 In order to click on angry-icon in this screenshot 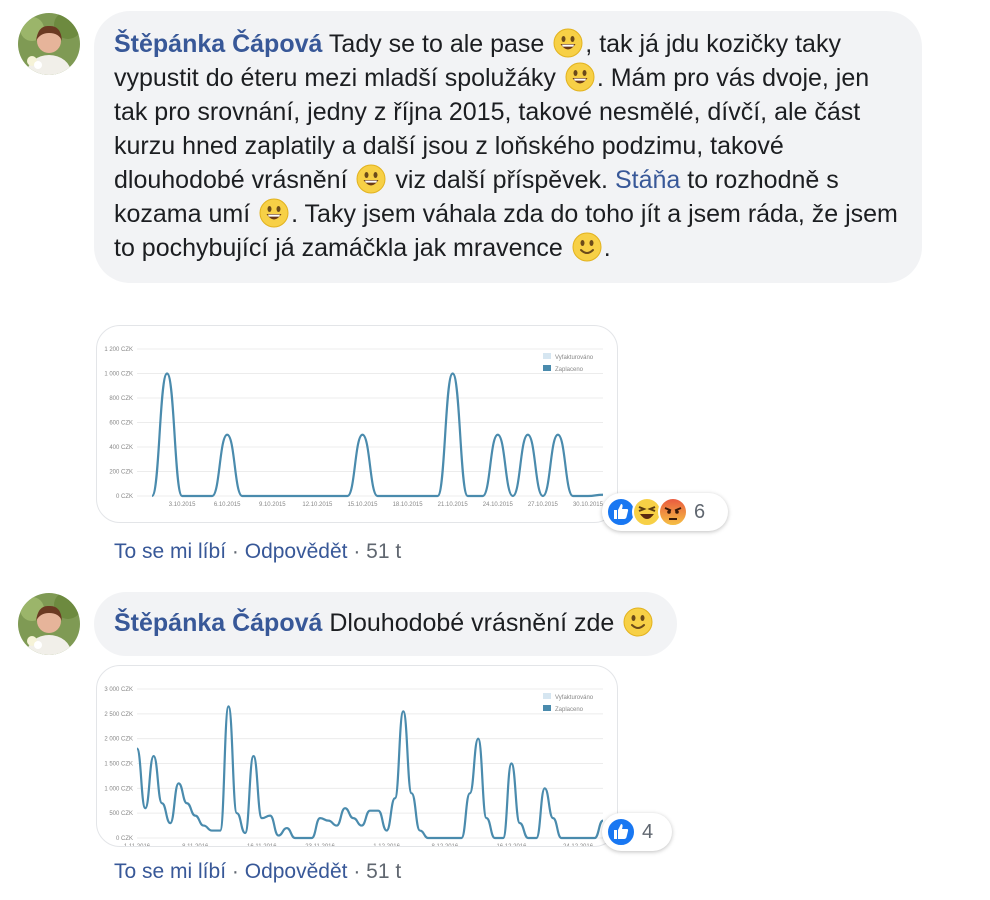, I will do `click(673, 512)`.